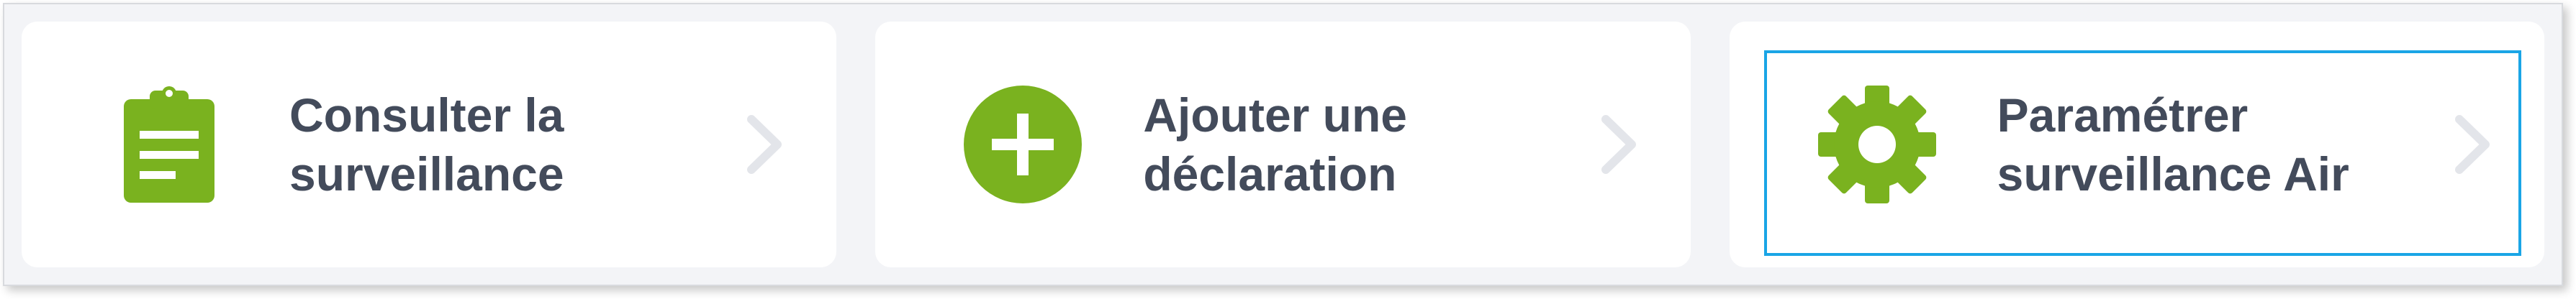  Describe the element at coordinates (491, 144) in the screenshot. I see `card-label: Consulter la surveillance` at that location.